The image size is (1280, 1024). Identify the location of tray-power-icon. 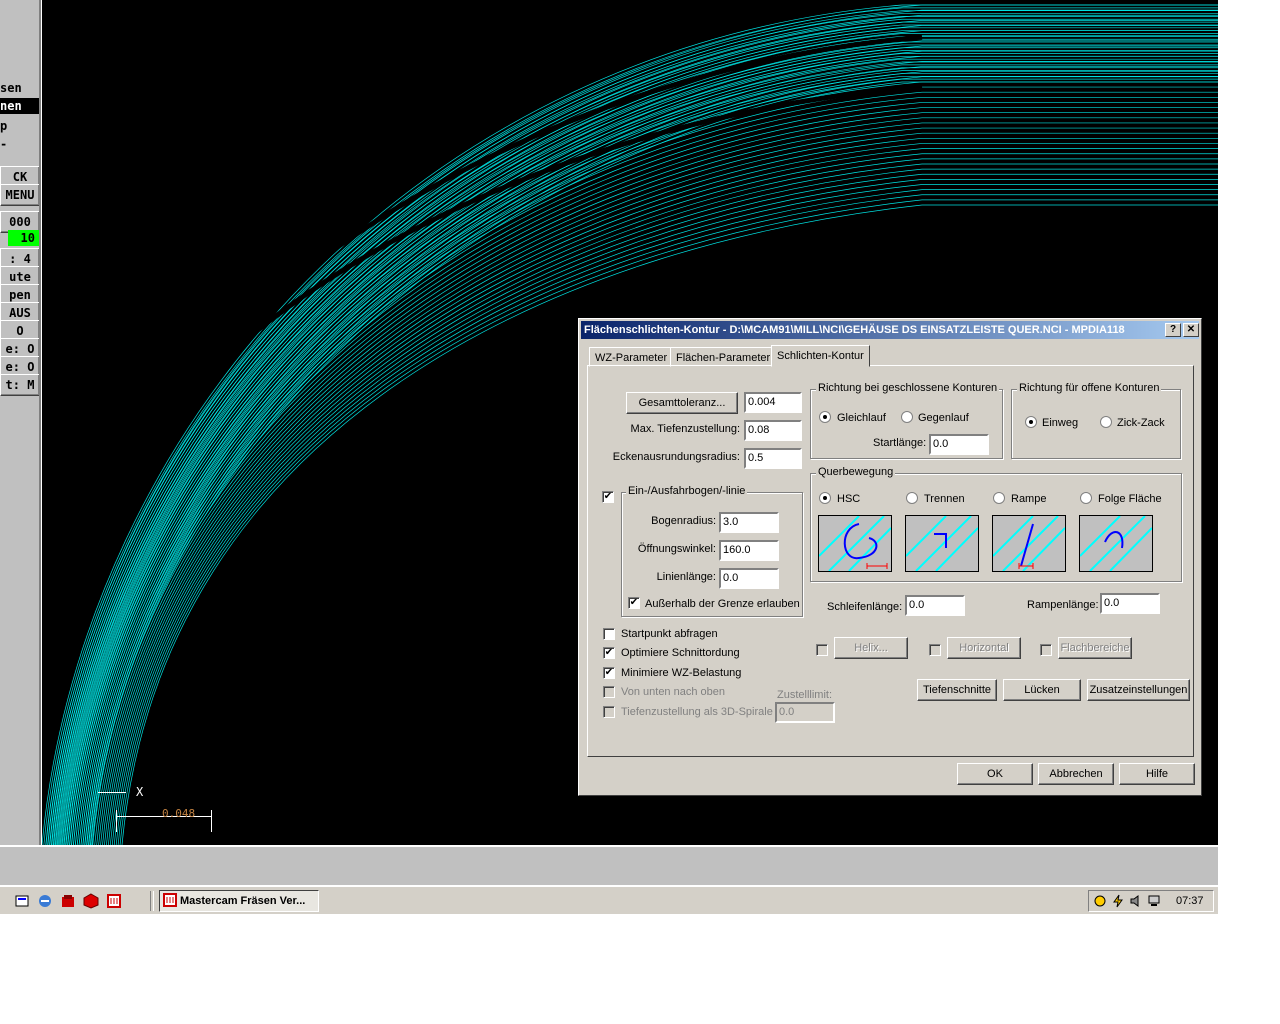
(1118, 902).